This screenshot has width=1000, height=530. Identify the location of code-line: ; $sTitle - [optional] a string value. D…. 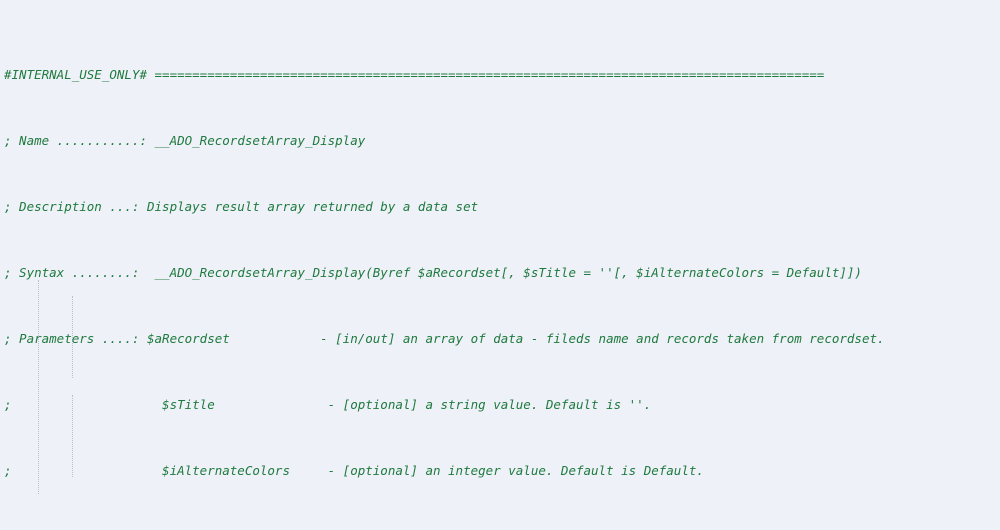
(500, 405).